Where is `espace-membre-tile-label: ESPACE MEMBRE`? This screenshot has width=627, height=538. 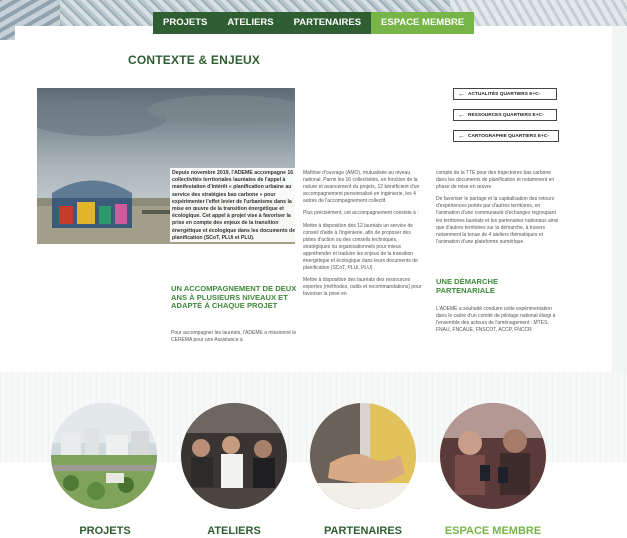 espace-membre-tile-label: ESPACE MEMBRE is located at coordinates (493, 531).